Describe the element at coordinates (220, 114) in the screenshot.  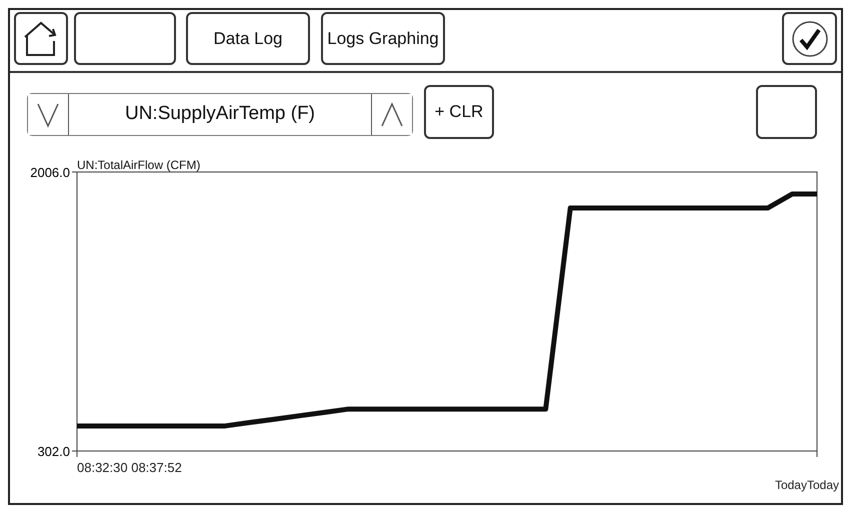
I see `selector-field: UN:SupplyAirTemp (F)` at that location.